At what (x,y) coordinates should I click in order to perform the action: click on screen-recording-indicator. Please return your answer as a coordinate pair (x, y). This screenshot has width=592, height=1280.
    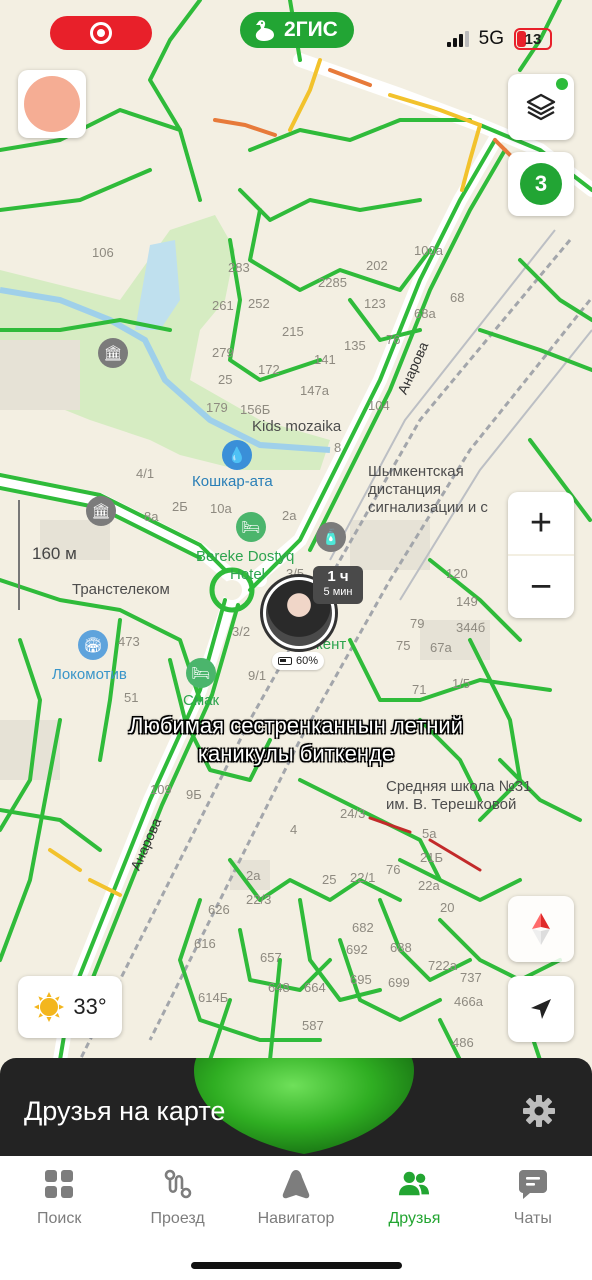
    Looking at the image, I should click on (101, 33).